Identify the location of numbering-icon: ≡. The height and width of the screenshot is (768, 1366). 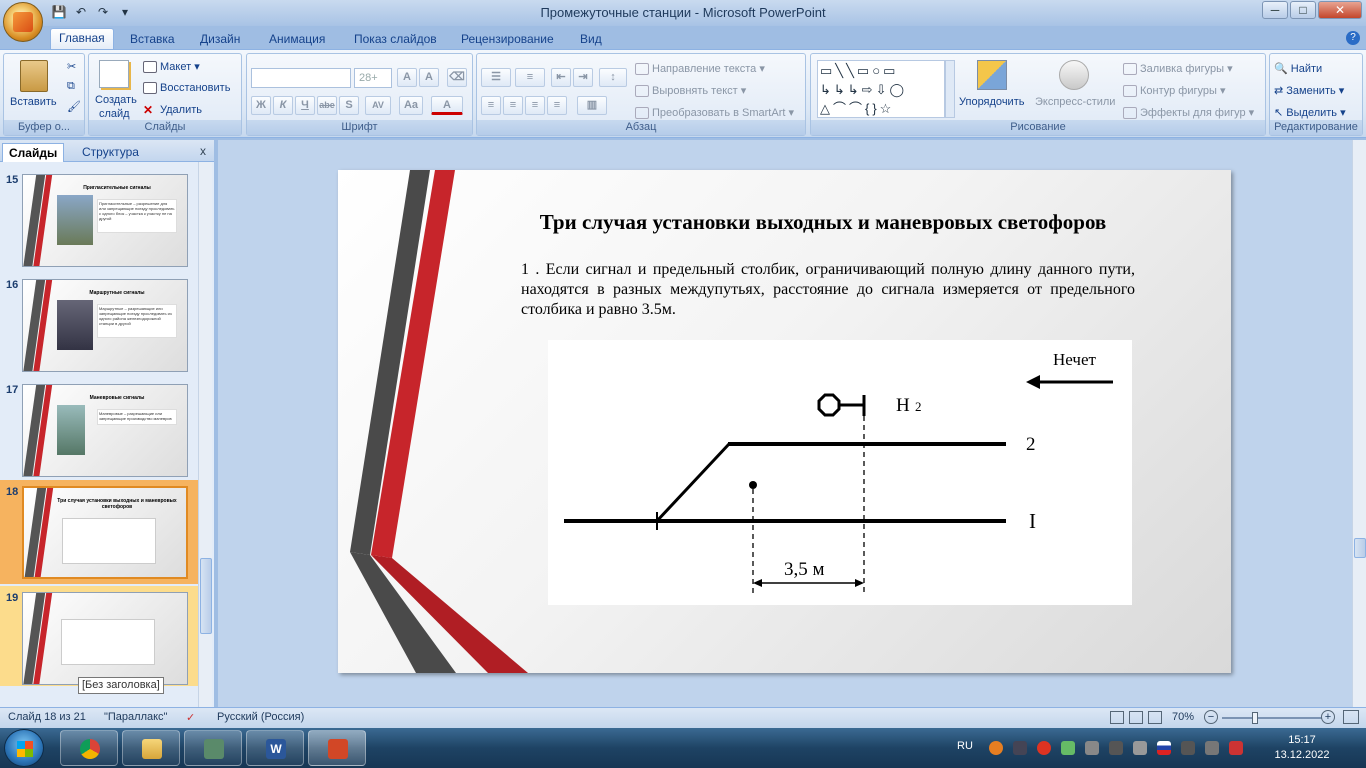
(530, 77).